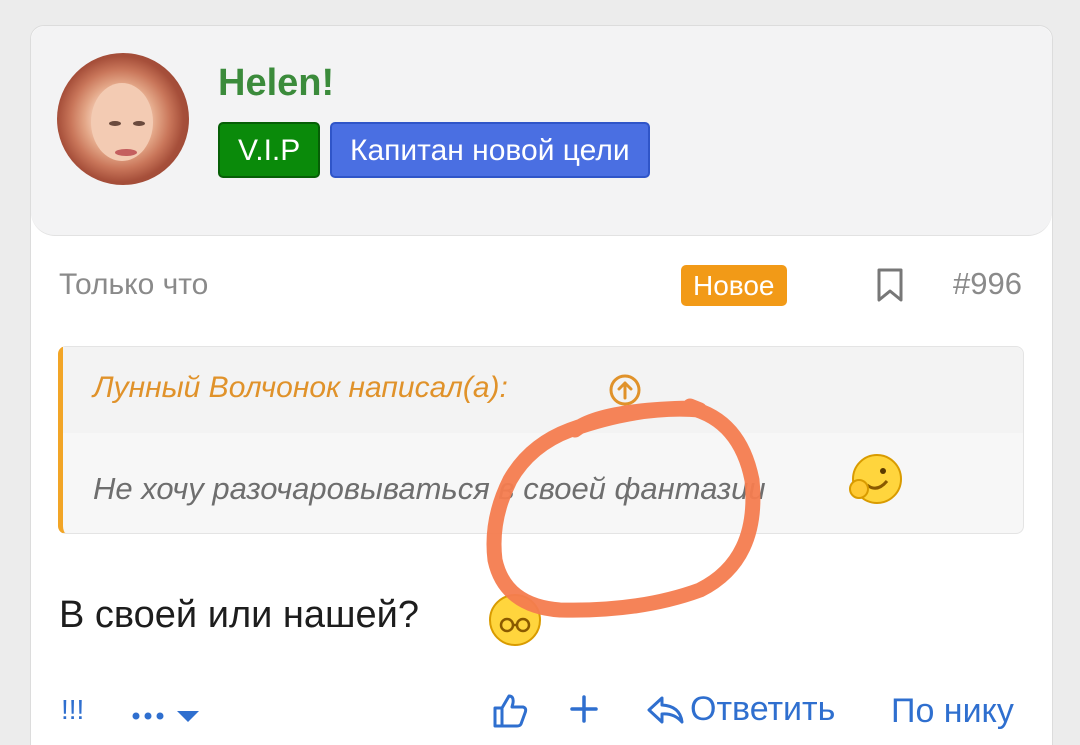  Describe the element at coordinates (490, 150) in the screenshot. I see `title-badge: Капитан новой цели` at that location.